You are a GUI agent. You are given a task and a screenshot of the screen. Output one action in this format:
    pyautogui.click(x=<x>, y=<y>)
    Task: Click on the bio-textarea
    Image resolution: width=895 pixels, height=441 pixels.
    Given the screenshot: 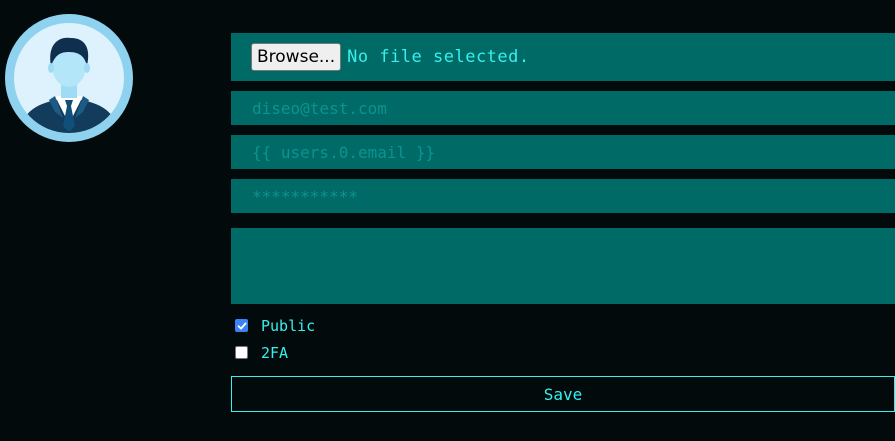 What is the action you would take?
    pyautogui.click(x=563, y=266)
    